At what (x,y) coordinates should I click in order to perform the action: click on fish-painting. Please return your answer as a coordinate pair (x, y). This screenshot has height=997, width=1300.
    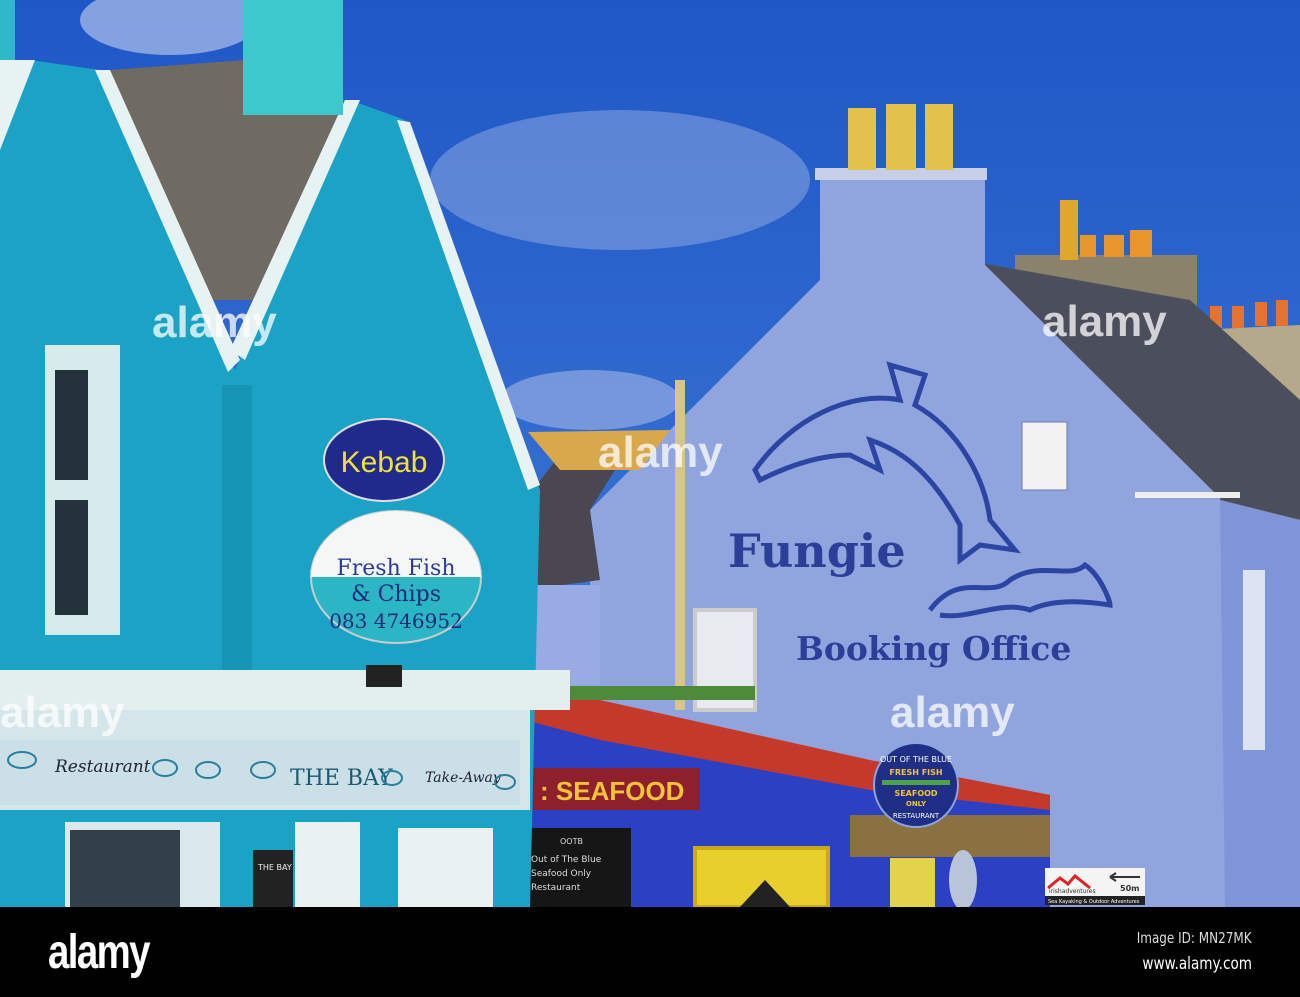
    Looking at the image, I should click on (916, 782).